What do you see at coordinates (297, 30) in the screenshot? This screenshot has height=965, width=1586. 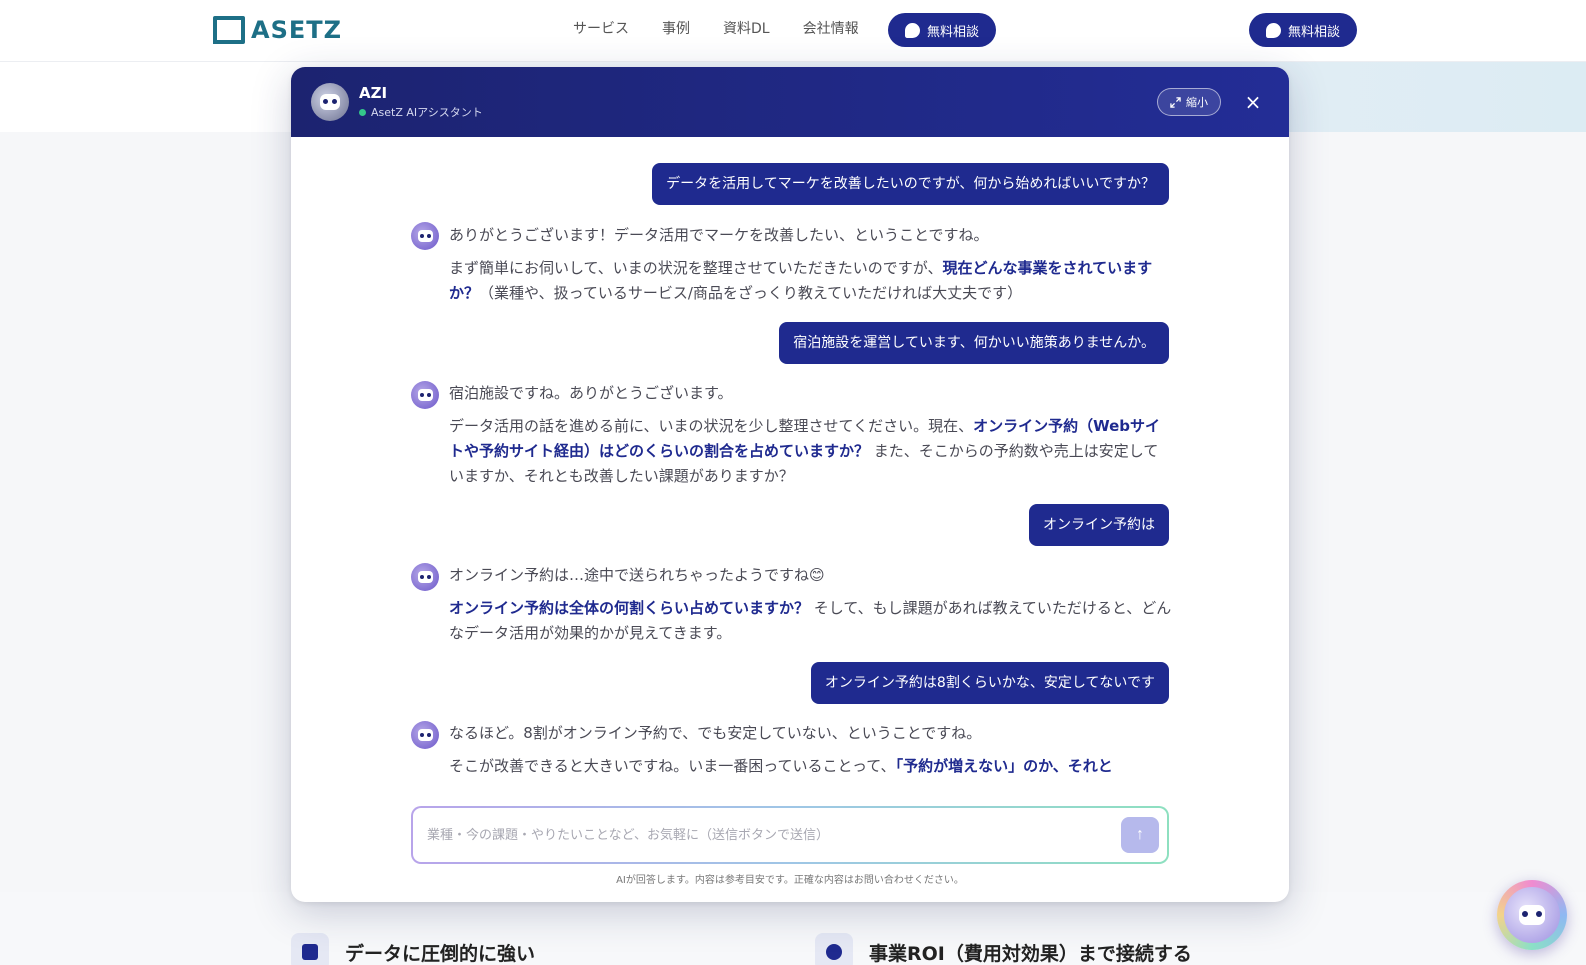 I see `logo-text: ASETZ` at bounding box center [297, 30].